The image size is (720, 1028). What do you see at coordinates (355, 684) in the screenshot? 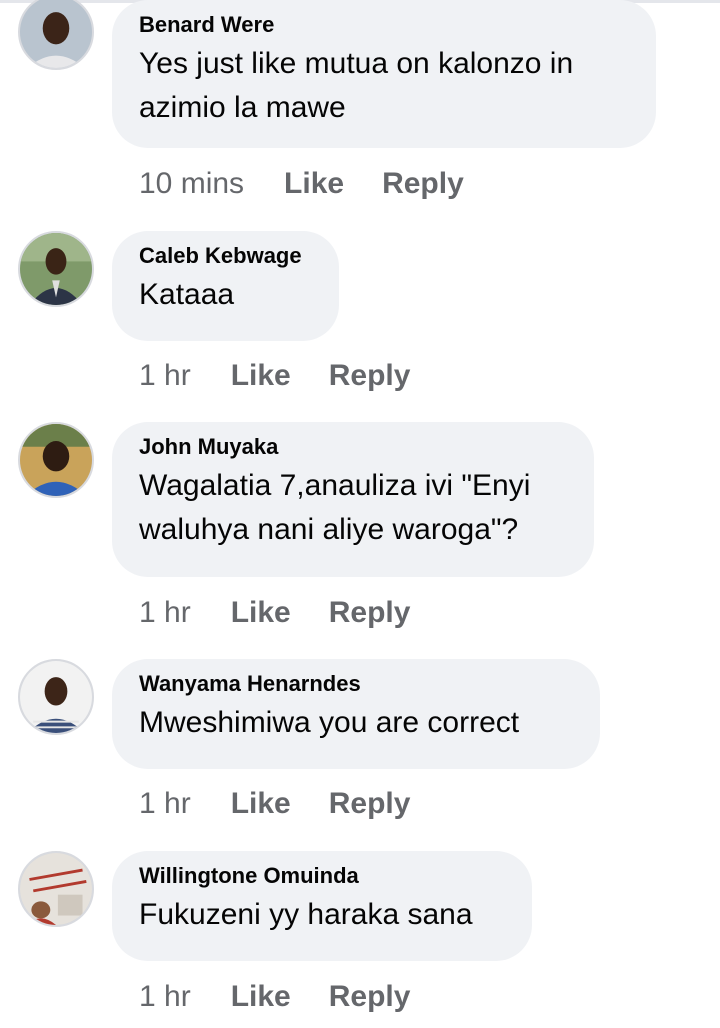
I see `comment-author: Wanyama Henarndes` at bounding box center [355, 684].